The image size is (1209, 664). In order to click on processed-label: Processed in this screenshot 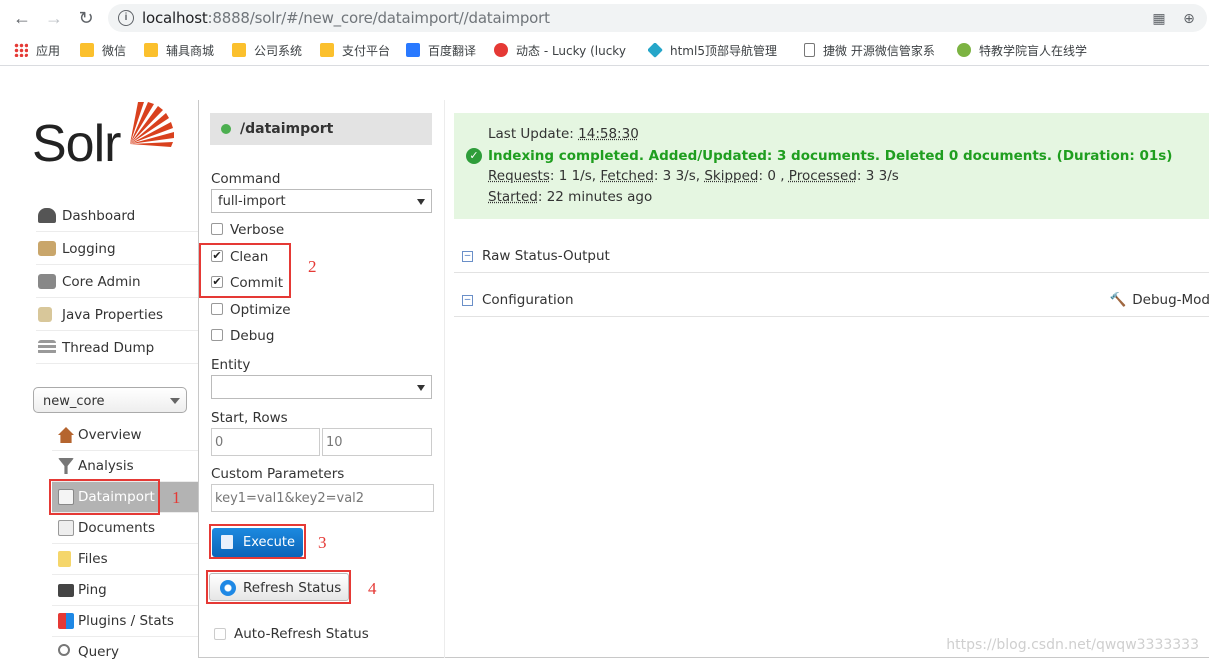, I will do `click(823, 176)`.